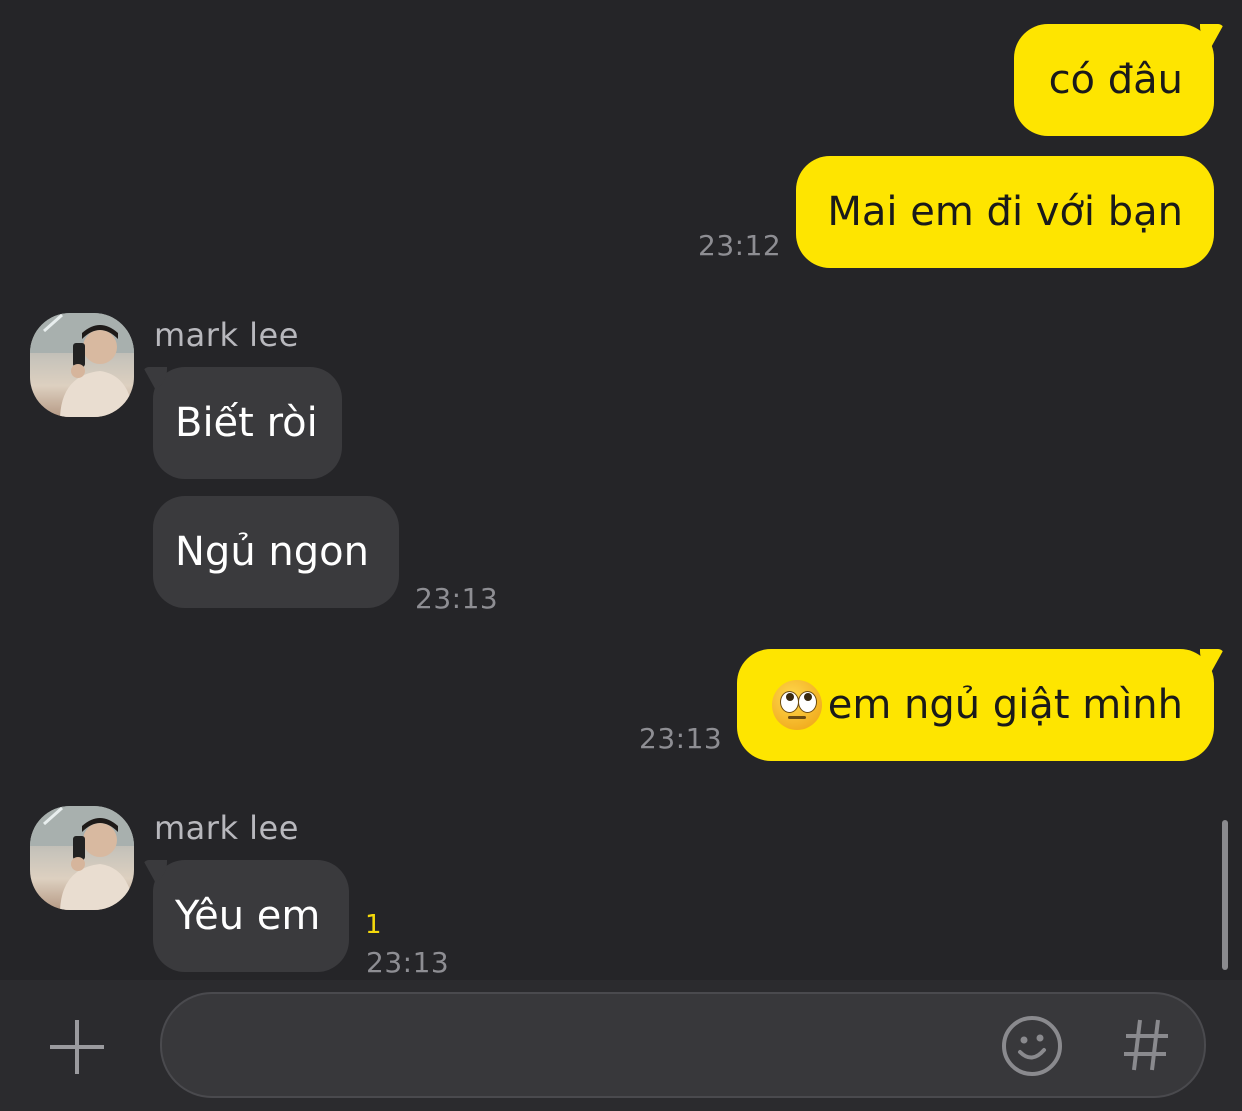  I want to click on face-with-rolling-eyes-icon, so click(796, 705).